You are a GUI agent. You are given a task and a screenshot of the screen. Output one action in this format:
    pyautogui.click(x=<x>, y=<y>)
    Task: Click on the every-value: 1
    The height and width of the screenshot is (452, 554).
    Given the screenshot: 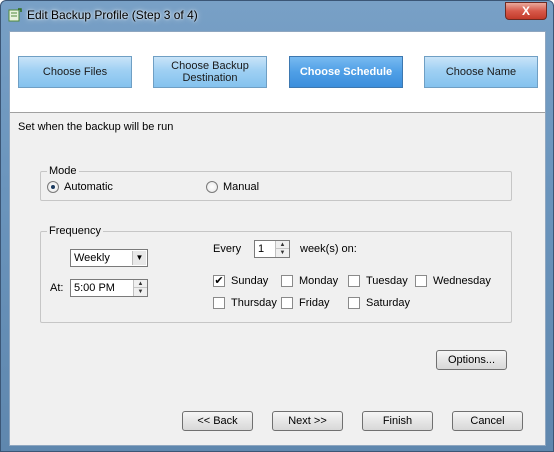 What is the action you would take?
    pyautogui.click(x=261, y=249)
    